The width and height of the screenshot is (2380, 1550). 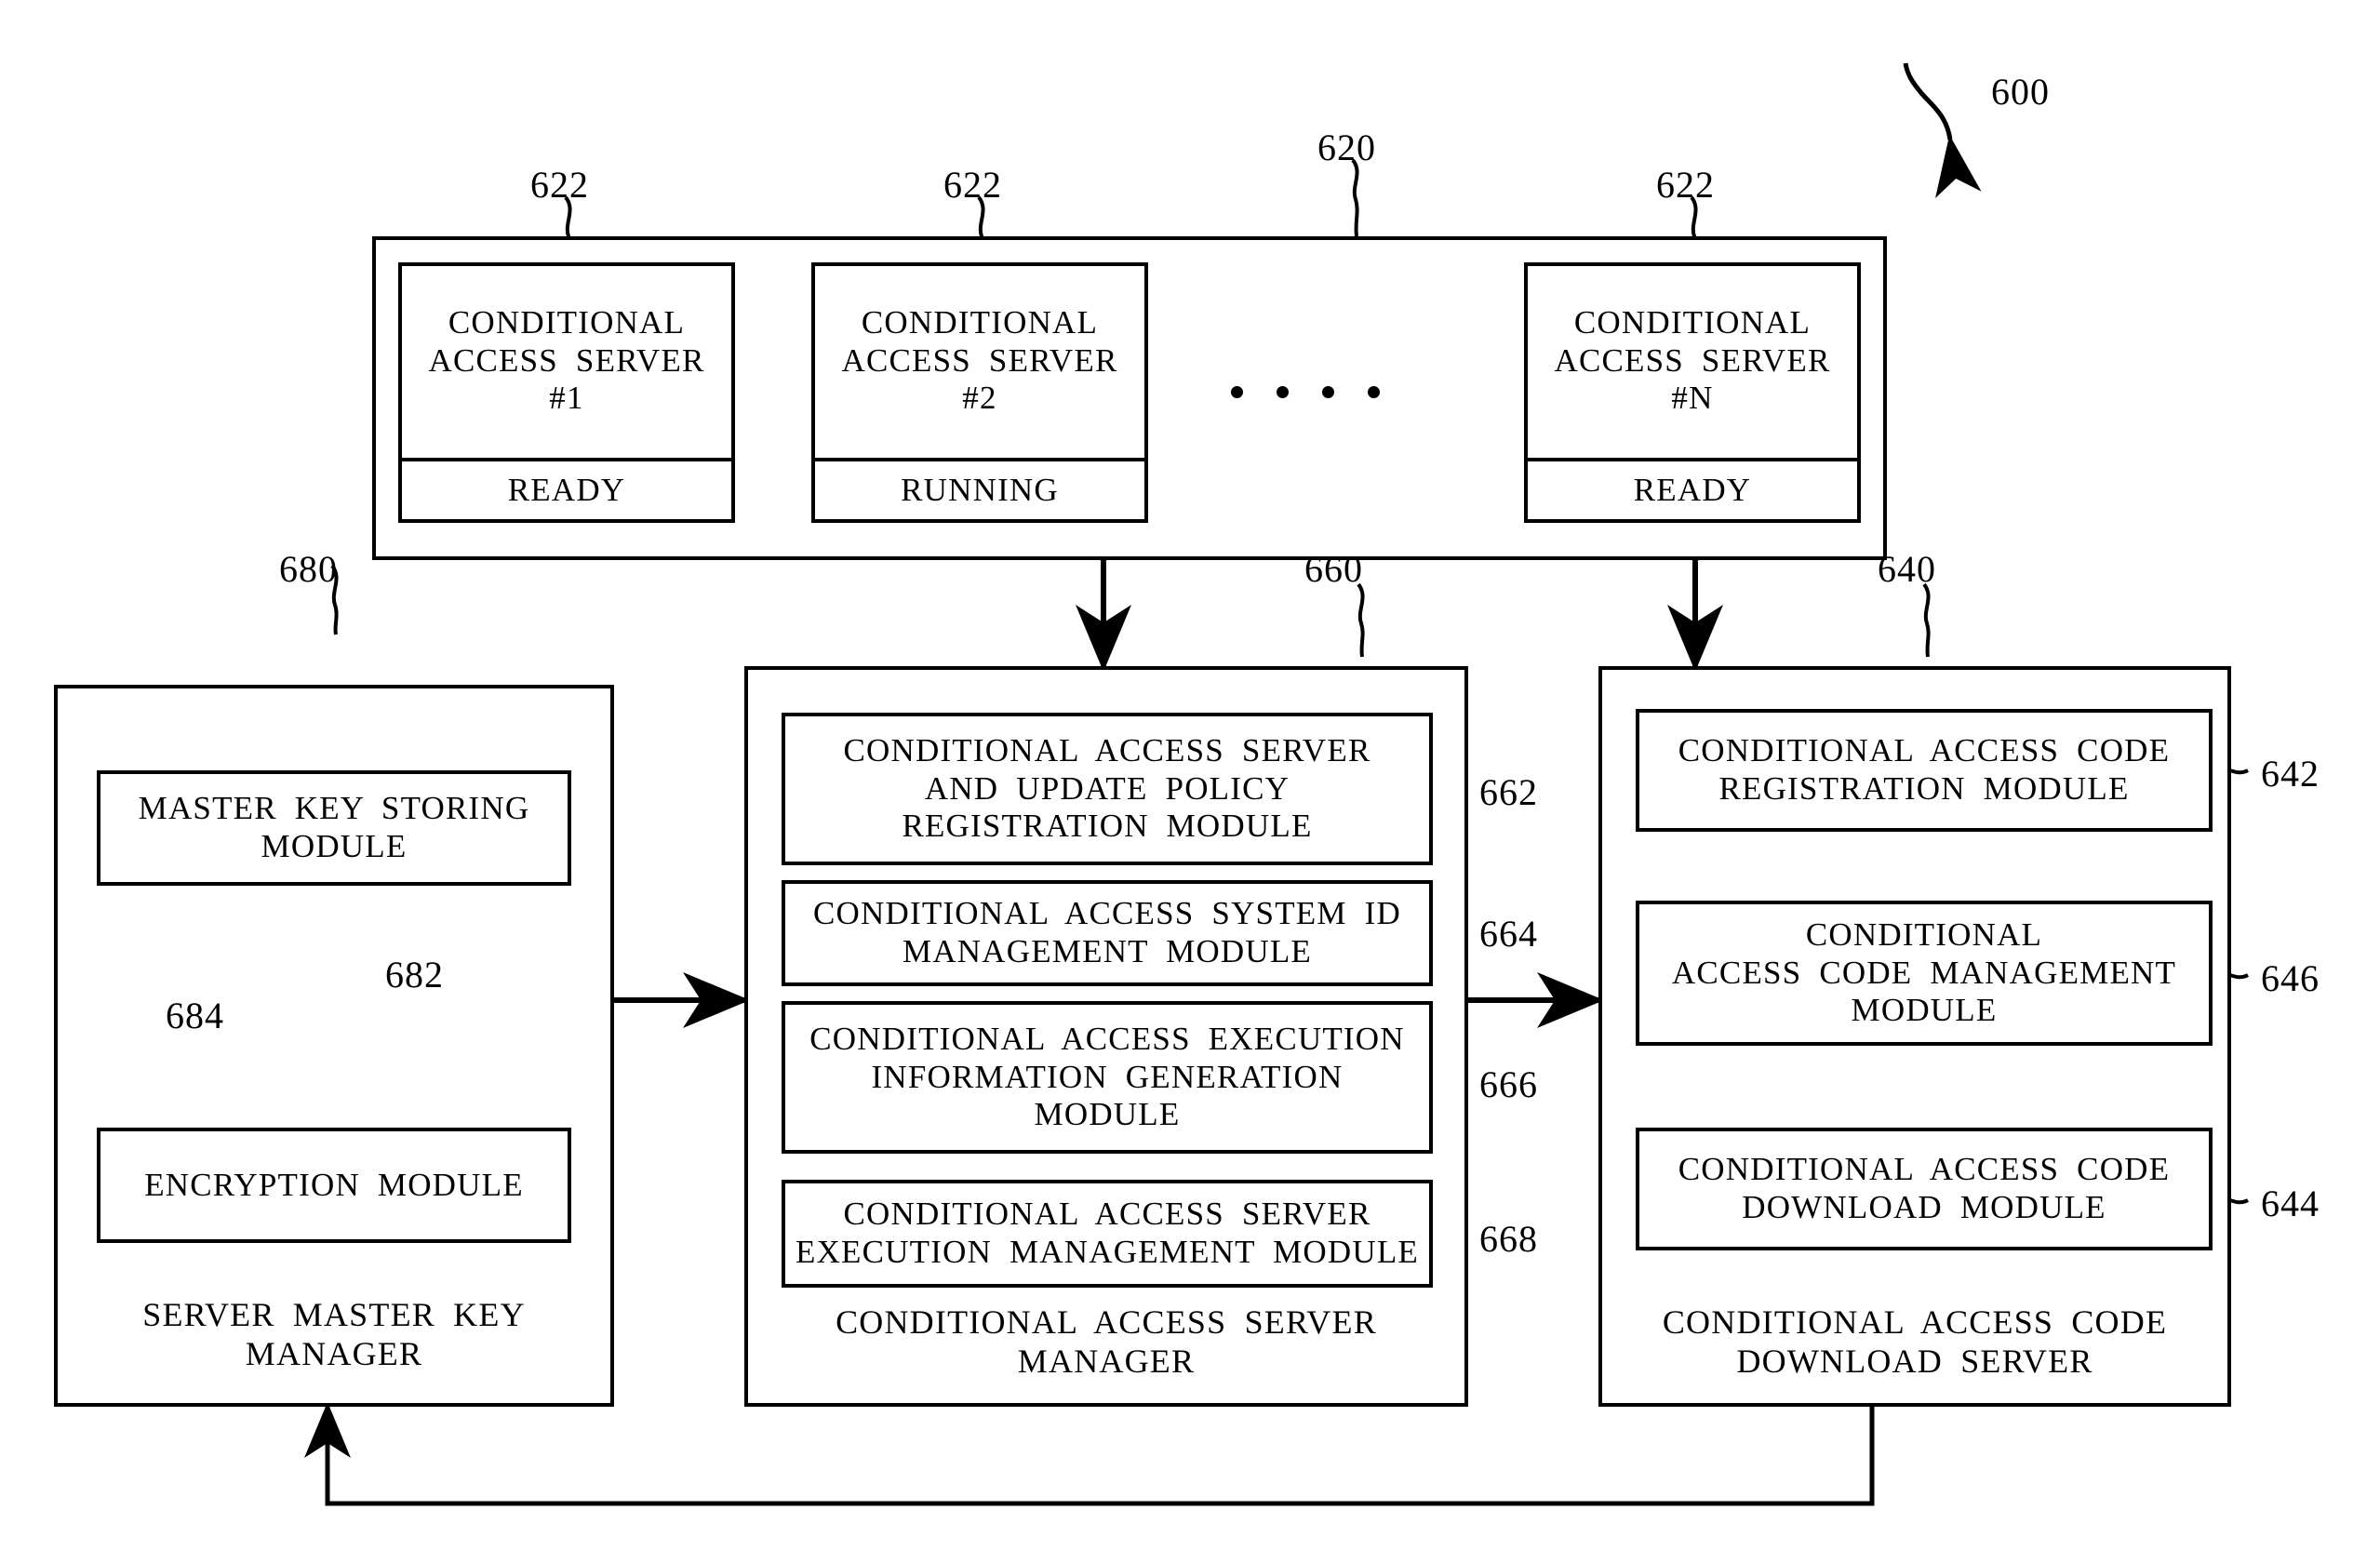 I want to click on conditional-access-server-n: CONDITIONAL ACCESS SERVER #N READY, so click(x=1692, y=393).